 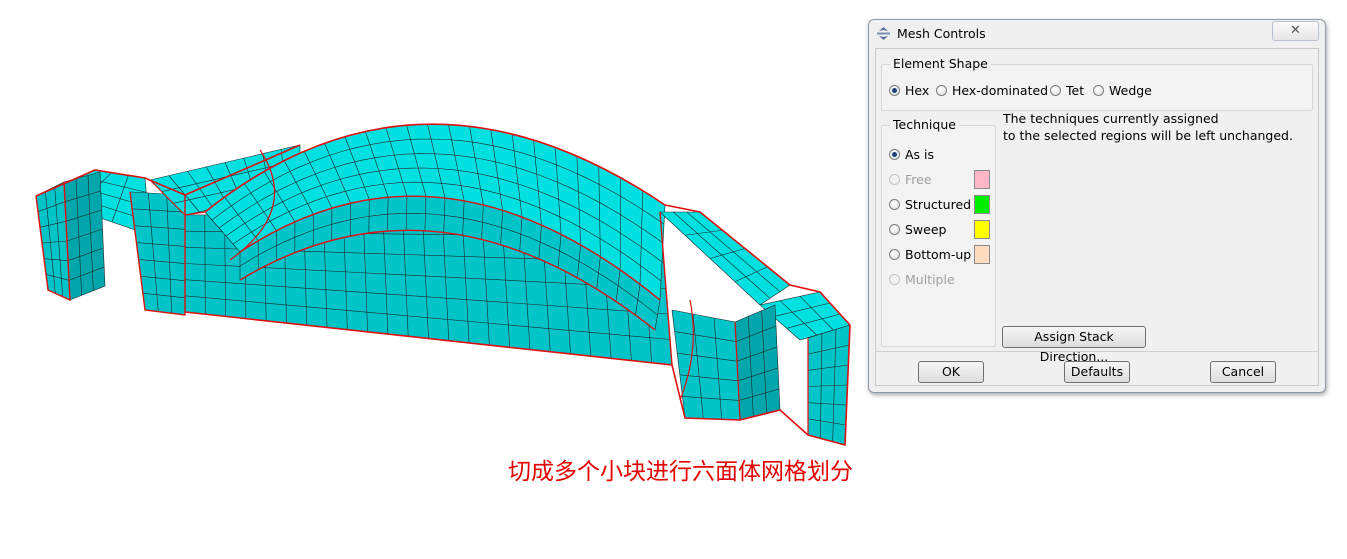 I want to click on shape-label-hex: Hex, so click(x=917, y=90).